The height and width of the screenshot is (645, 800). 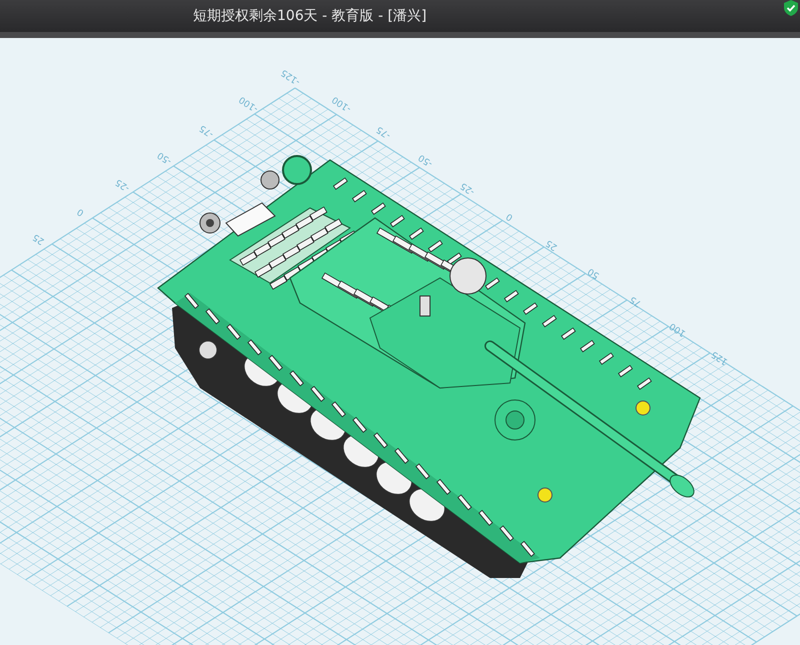 What do you see at coordinates (791, 8) in the screenshot?
I see `shield-check-icon` at bounding box center [791, 8].